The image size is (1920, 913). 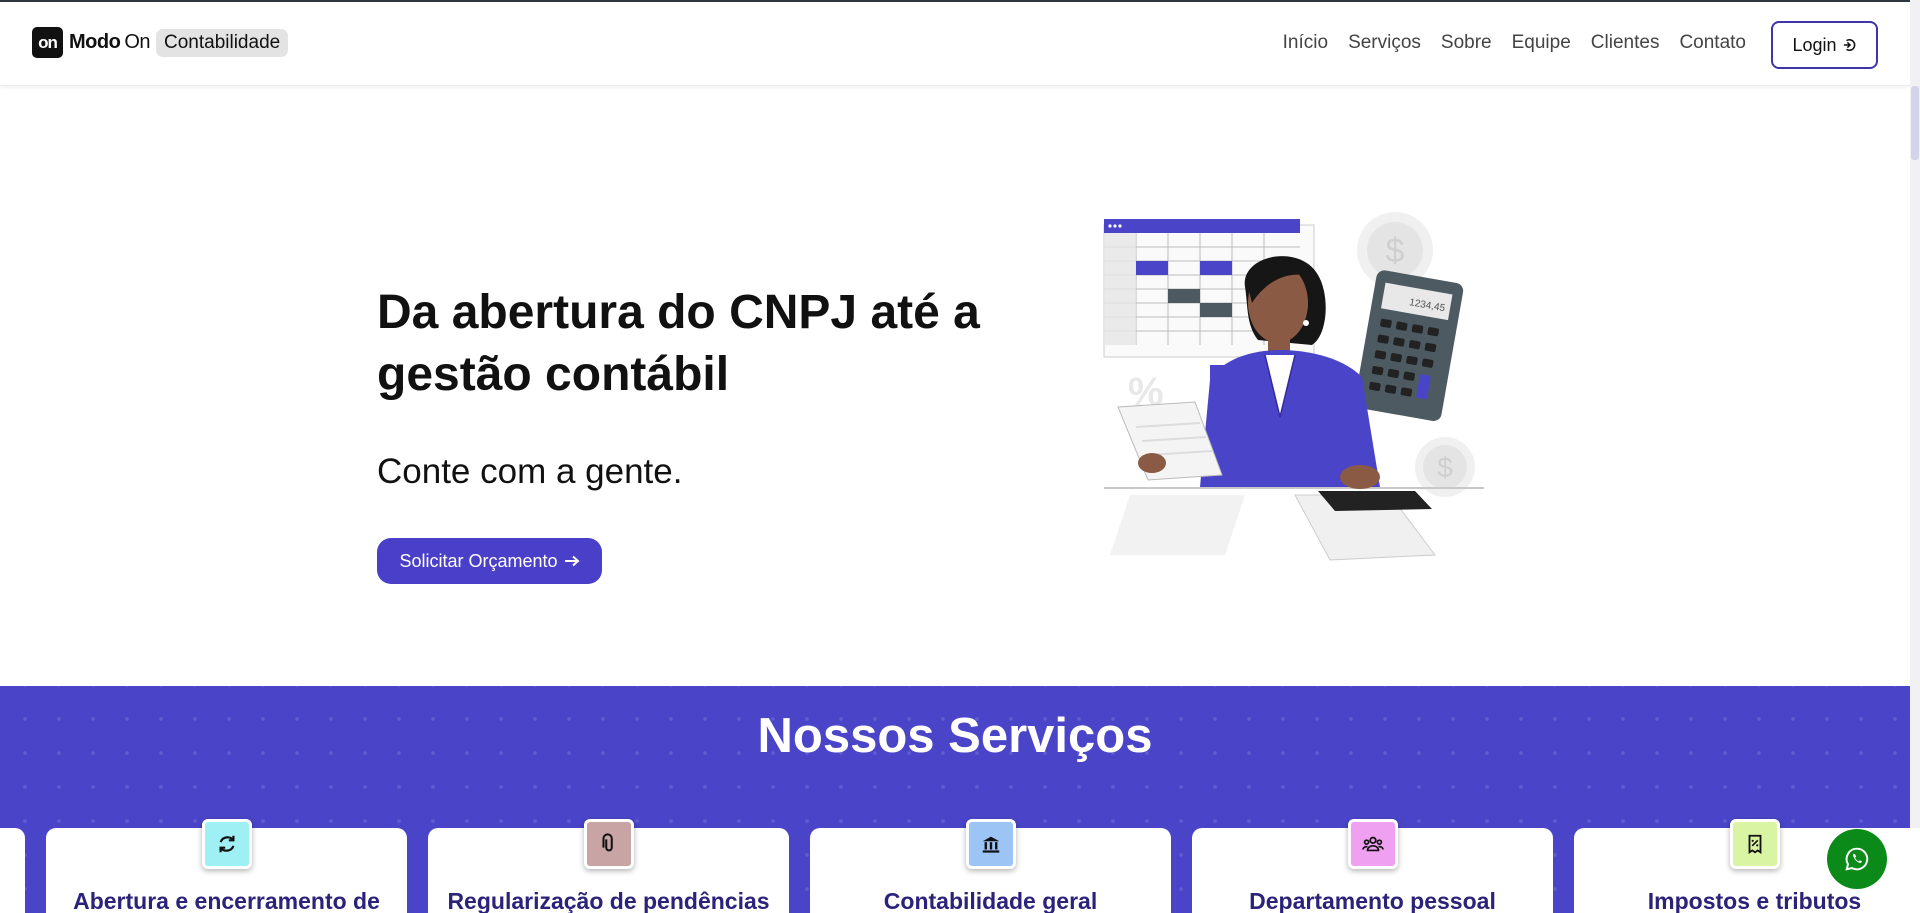 What do you see at coordinates (137, 42) in the screenshot?
I see `logo-name-light: On` at bounding box center [137, 42].